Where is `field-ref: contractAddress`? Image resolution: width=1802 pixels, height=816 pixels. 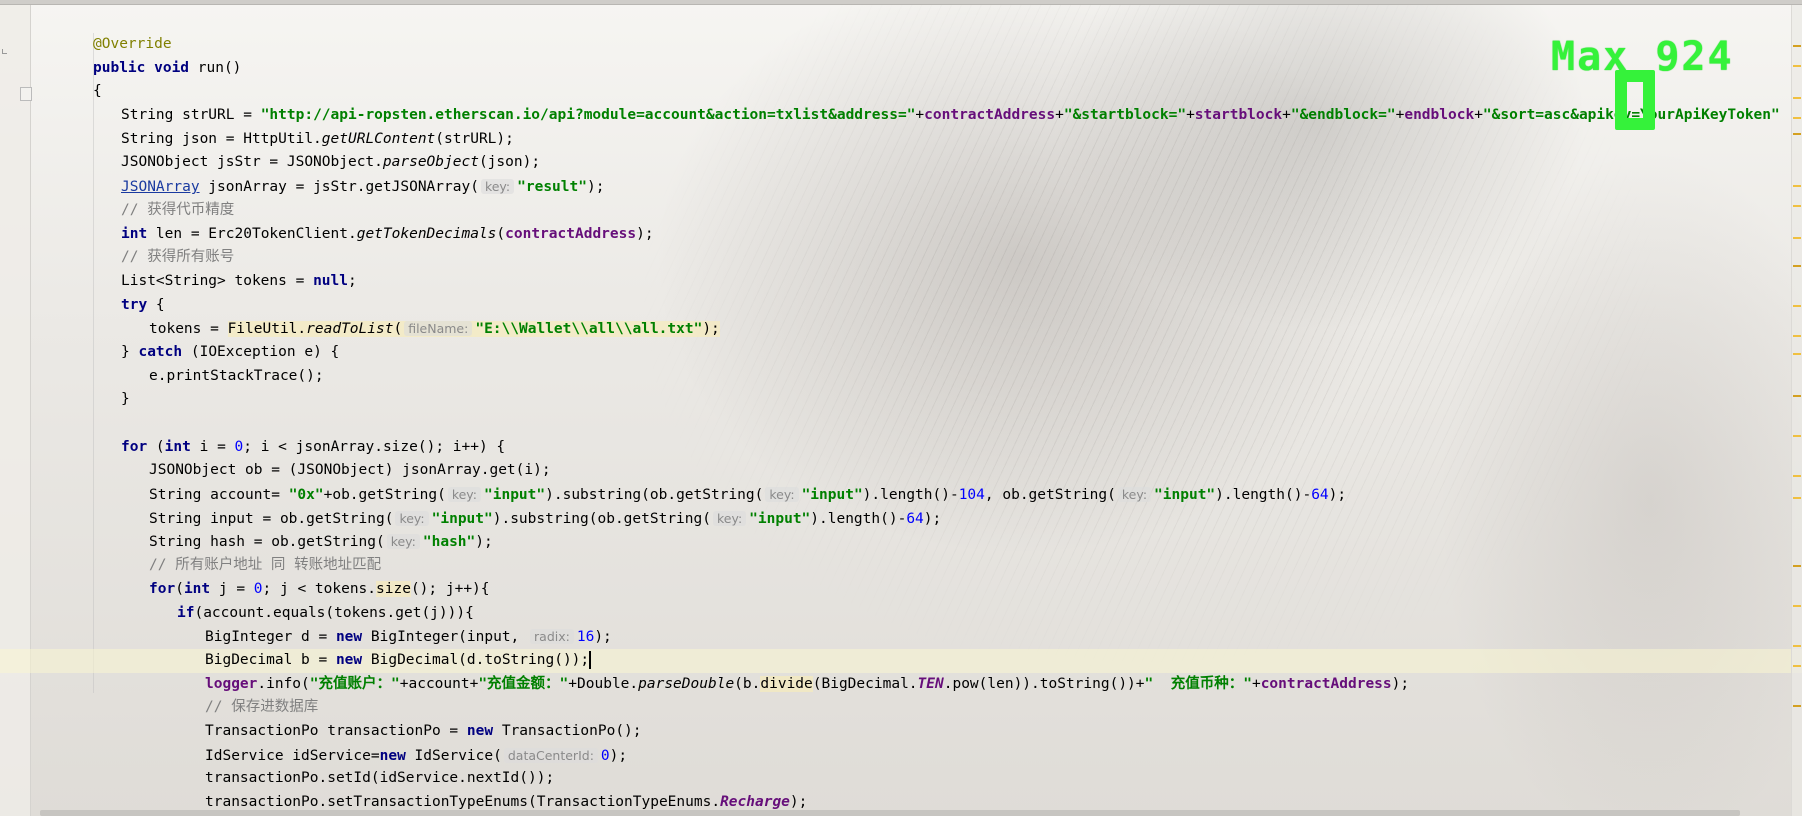
field-ref: contractAddress is located at coordinates (1326, 683).